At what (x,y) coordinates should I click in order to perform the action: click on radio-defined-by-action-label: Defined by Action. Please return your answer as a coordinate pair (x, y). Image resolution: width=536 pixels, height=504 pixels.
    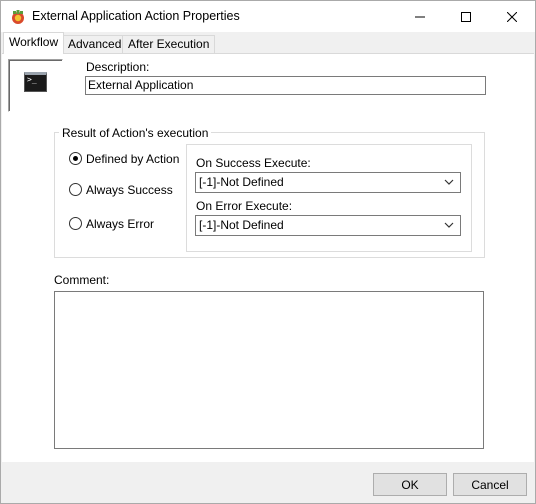
    Looking at the image, I should click on (132, 159).